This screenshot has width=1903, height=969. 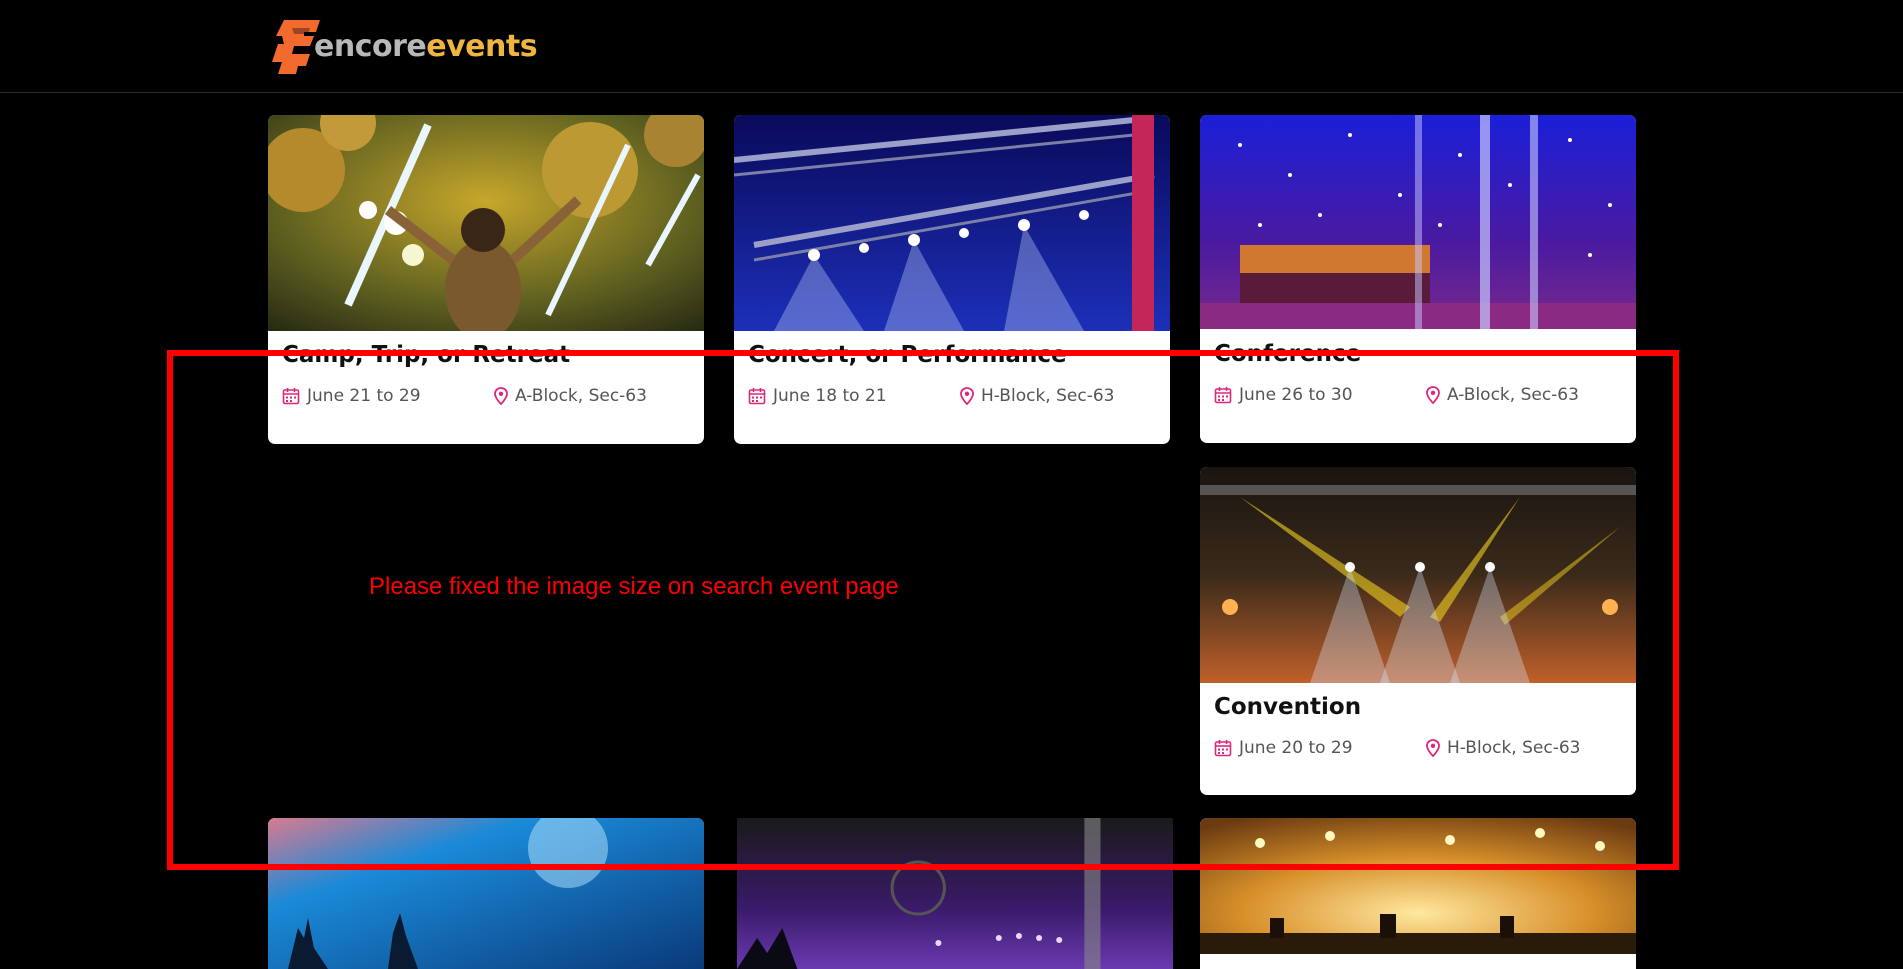 What do you see at coordinates (951, 46) in the screenshot?
I see `site-header: encoreevents` at bounding box center [951, 46].